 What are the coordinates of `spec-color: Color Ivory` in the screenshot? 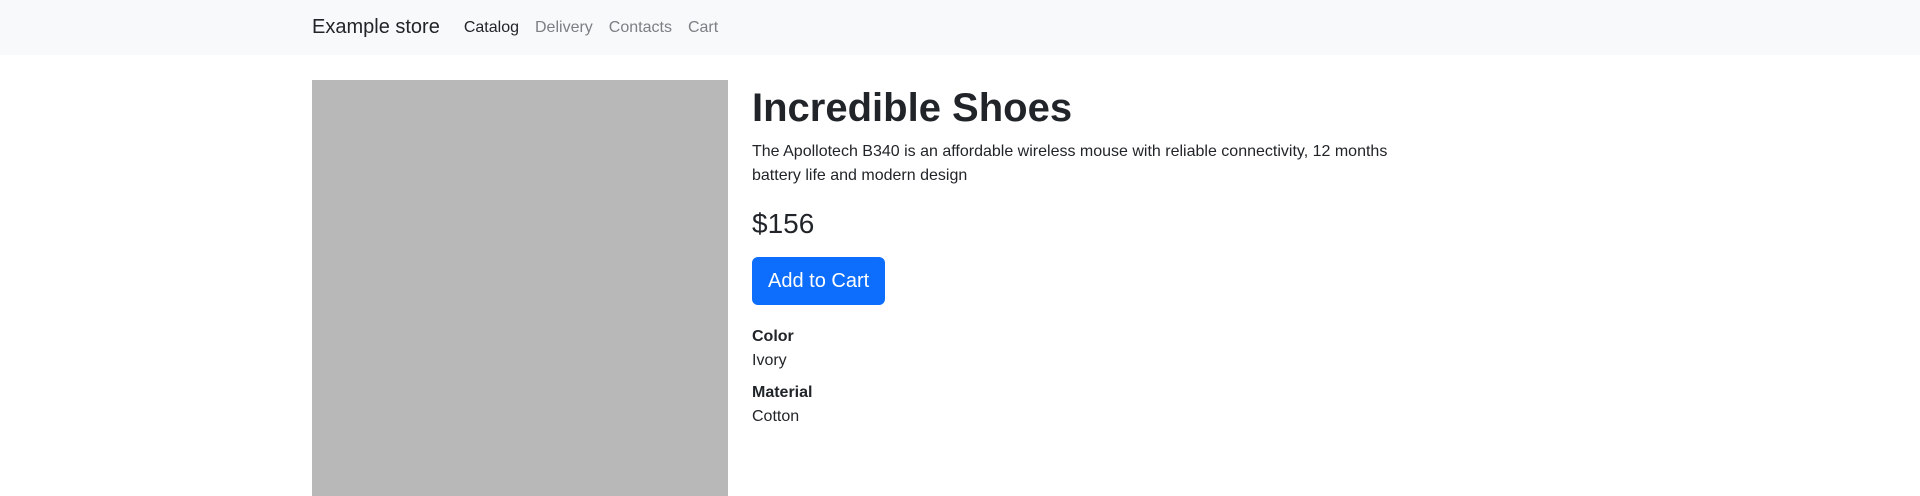 It's located at (1072, 349).